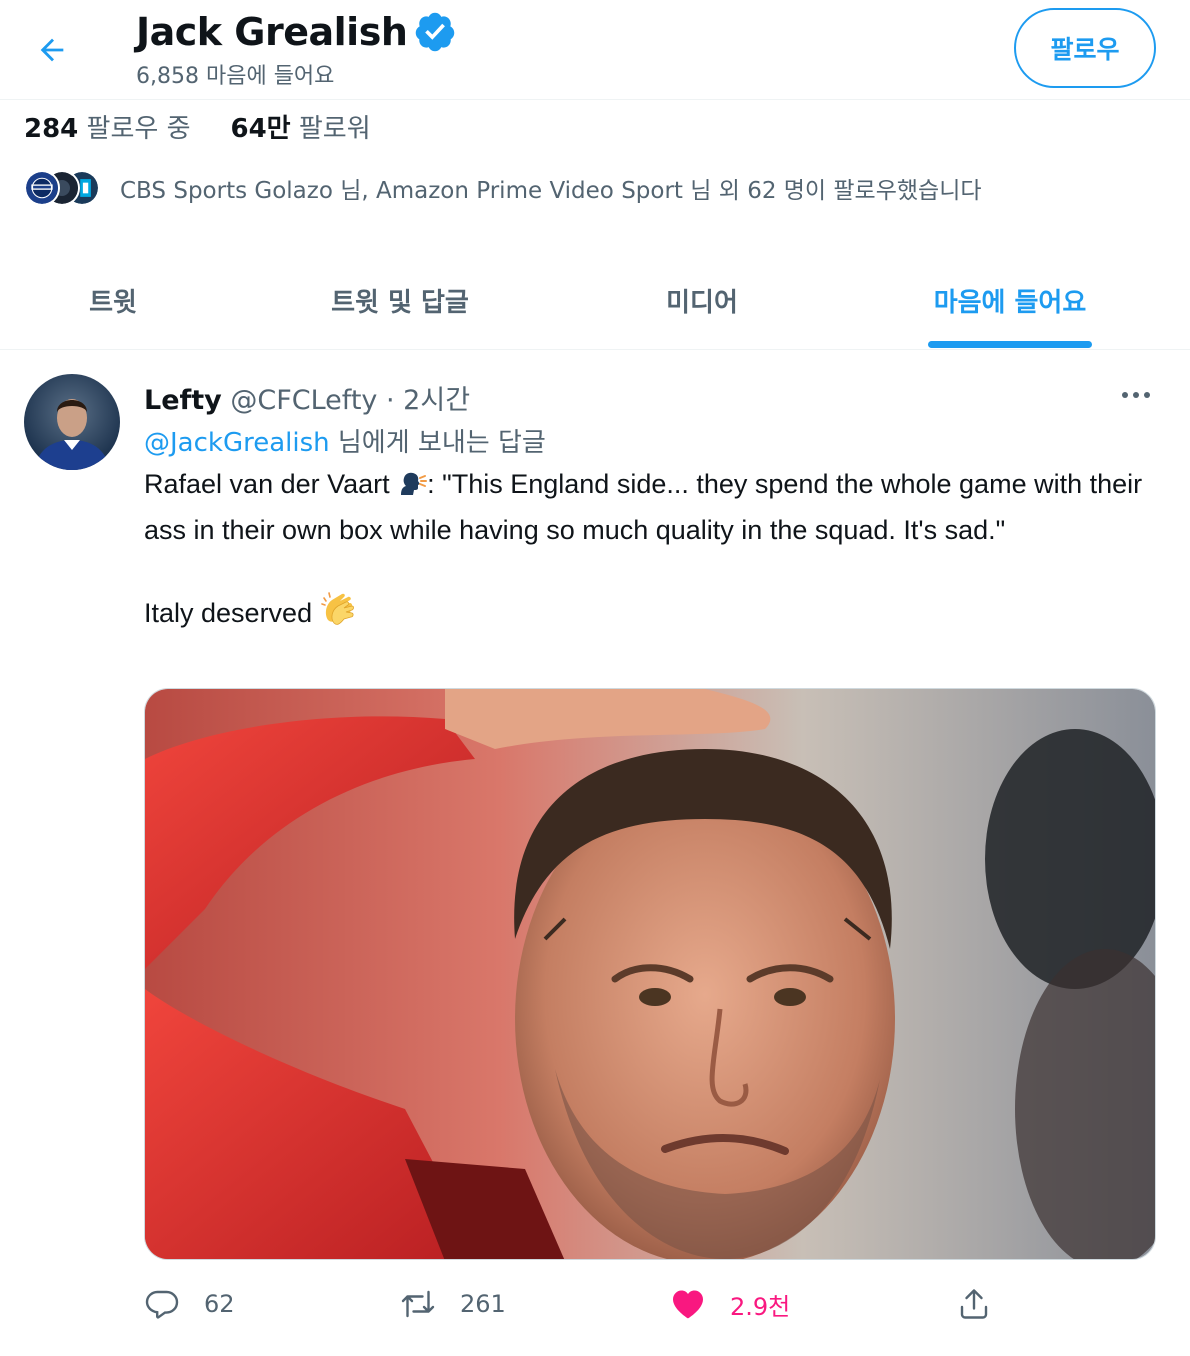 Image resolution: width=1190 pixels, height=1356 pixels. What do you see at coordinates (72, 434) in the screenshot?
I see `avatar-portrait` at bounding box center [72, 434].